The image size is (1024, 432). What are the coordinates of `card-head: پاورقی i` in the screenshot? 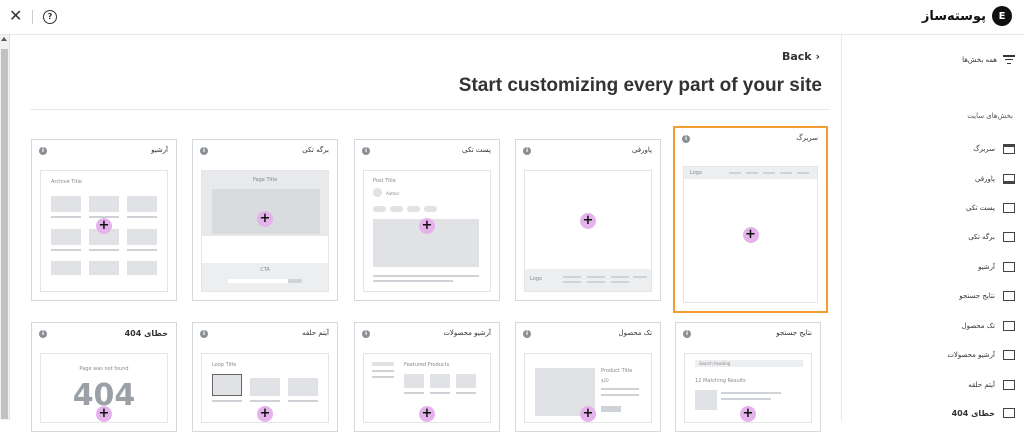 It's located at (588, 151).